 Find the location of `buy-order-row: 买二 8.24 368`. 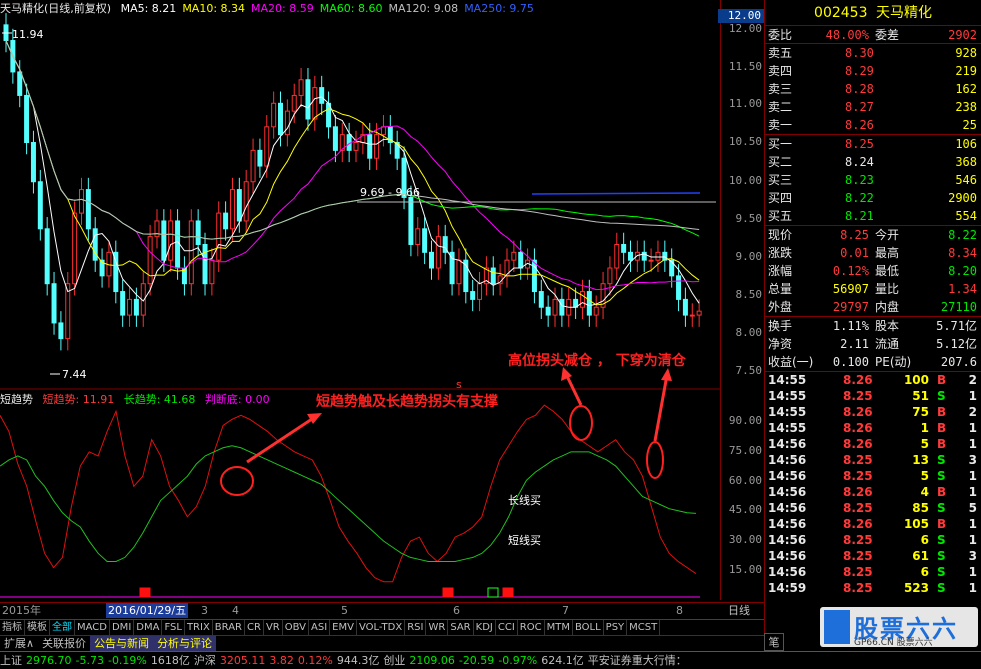

buy-order-row: 买二 8.24 368 is located at coordinates (873, 162).